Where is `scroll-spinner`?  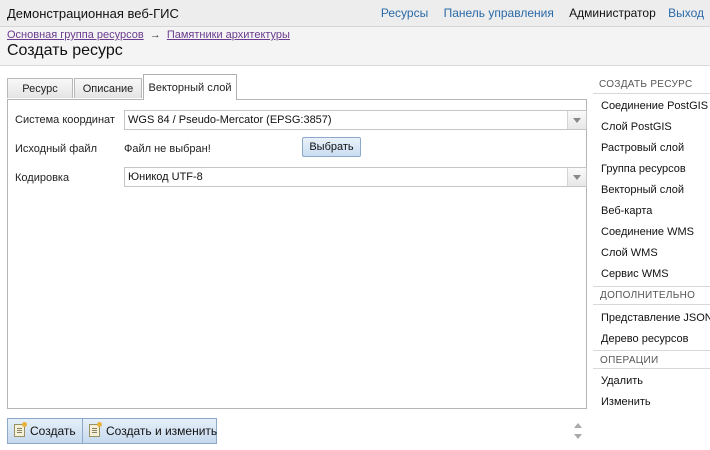 scroll-spinner is located at coordinates (578, 431).